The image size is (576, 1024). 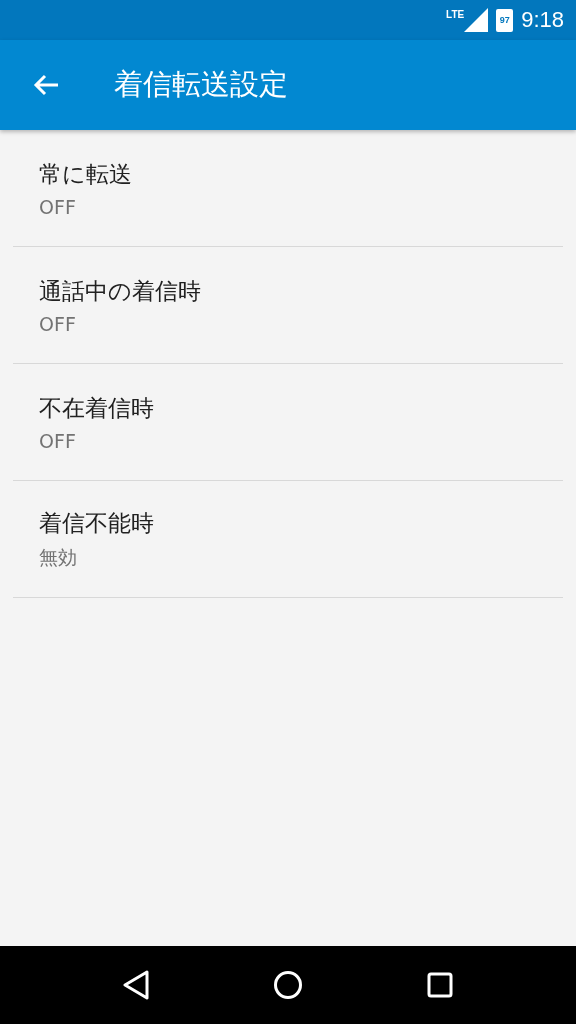 I want to click on settings-item: 着信不能時 無効, so click(x=288, y=539).